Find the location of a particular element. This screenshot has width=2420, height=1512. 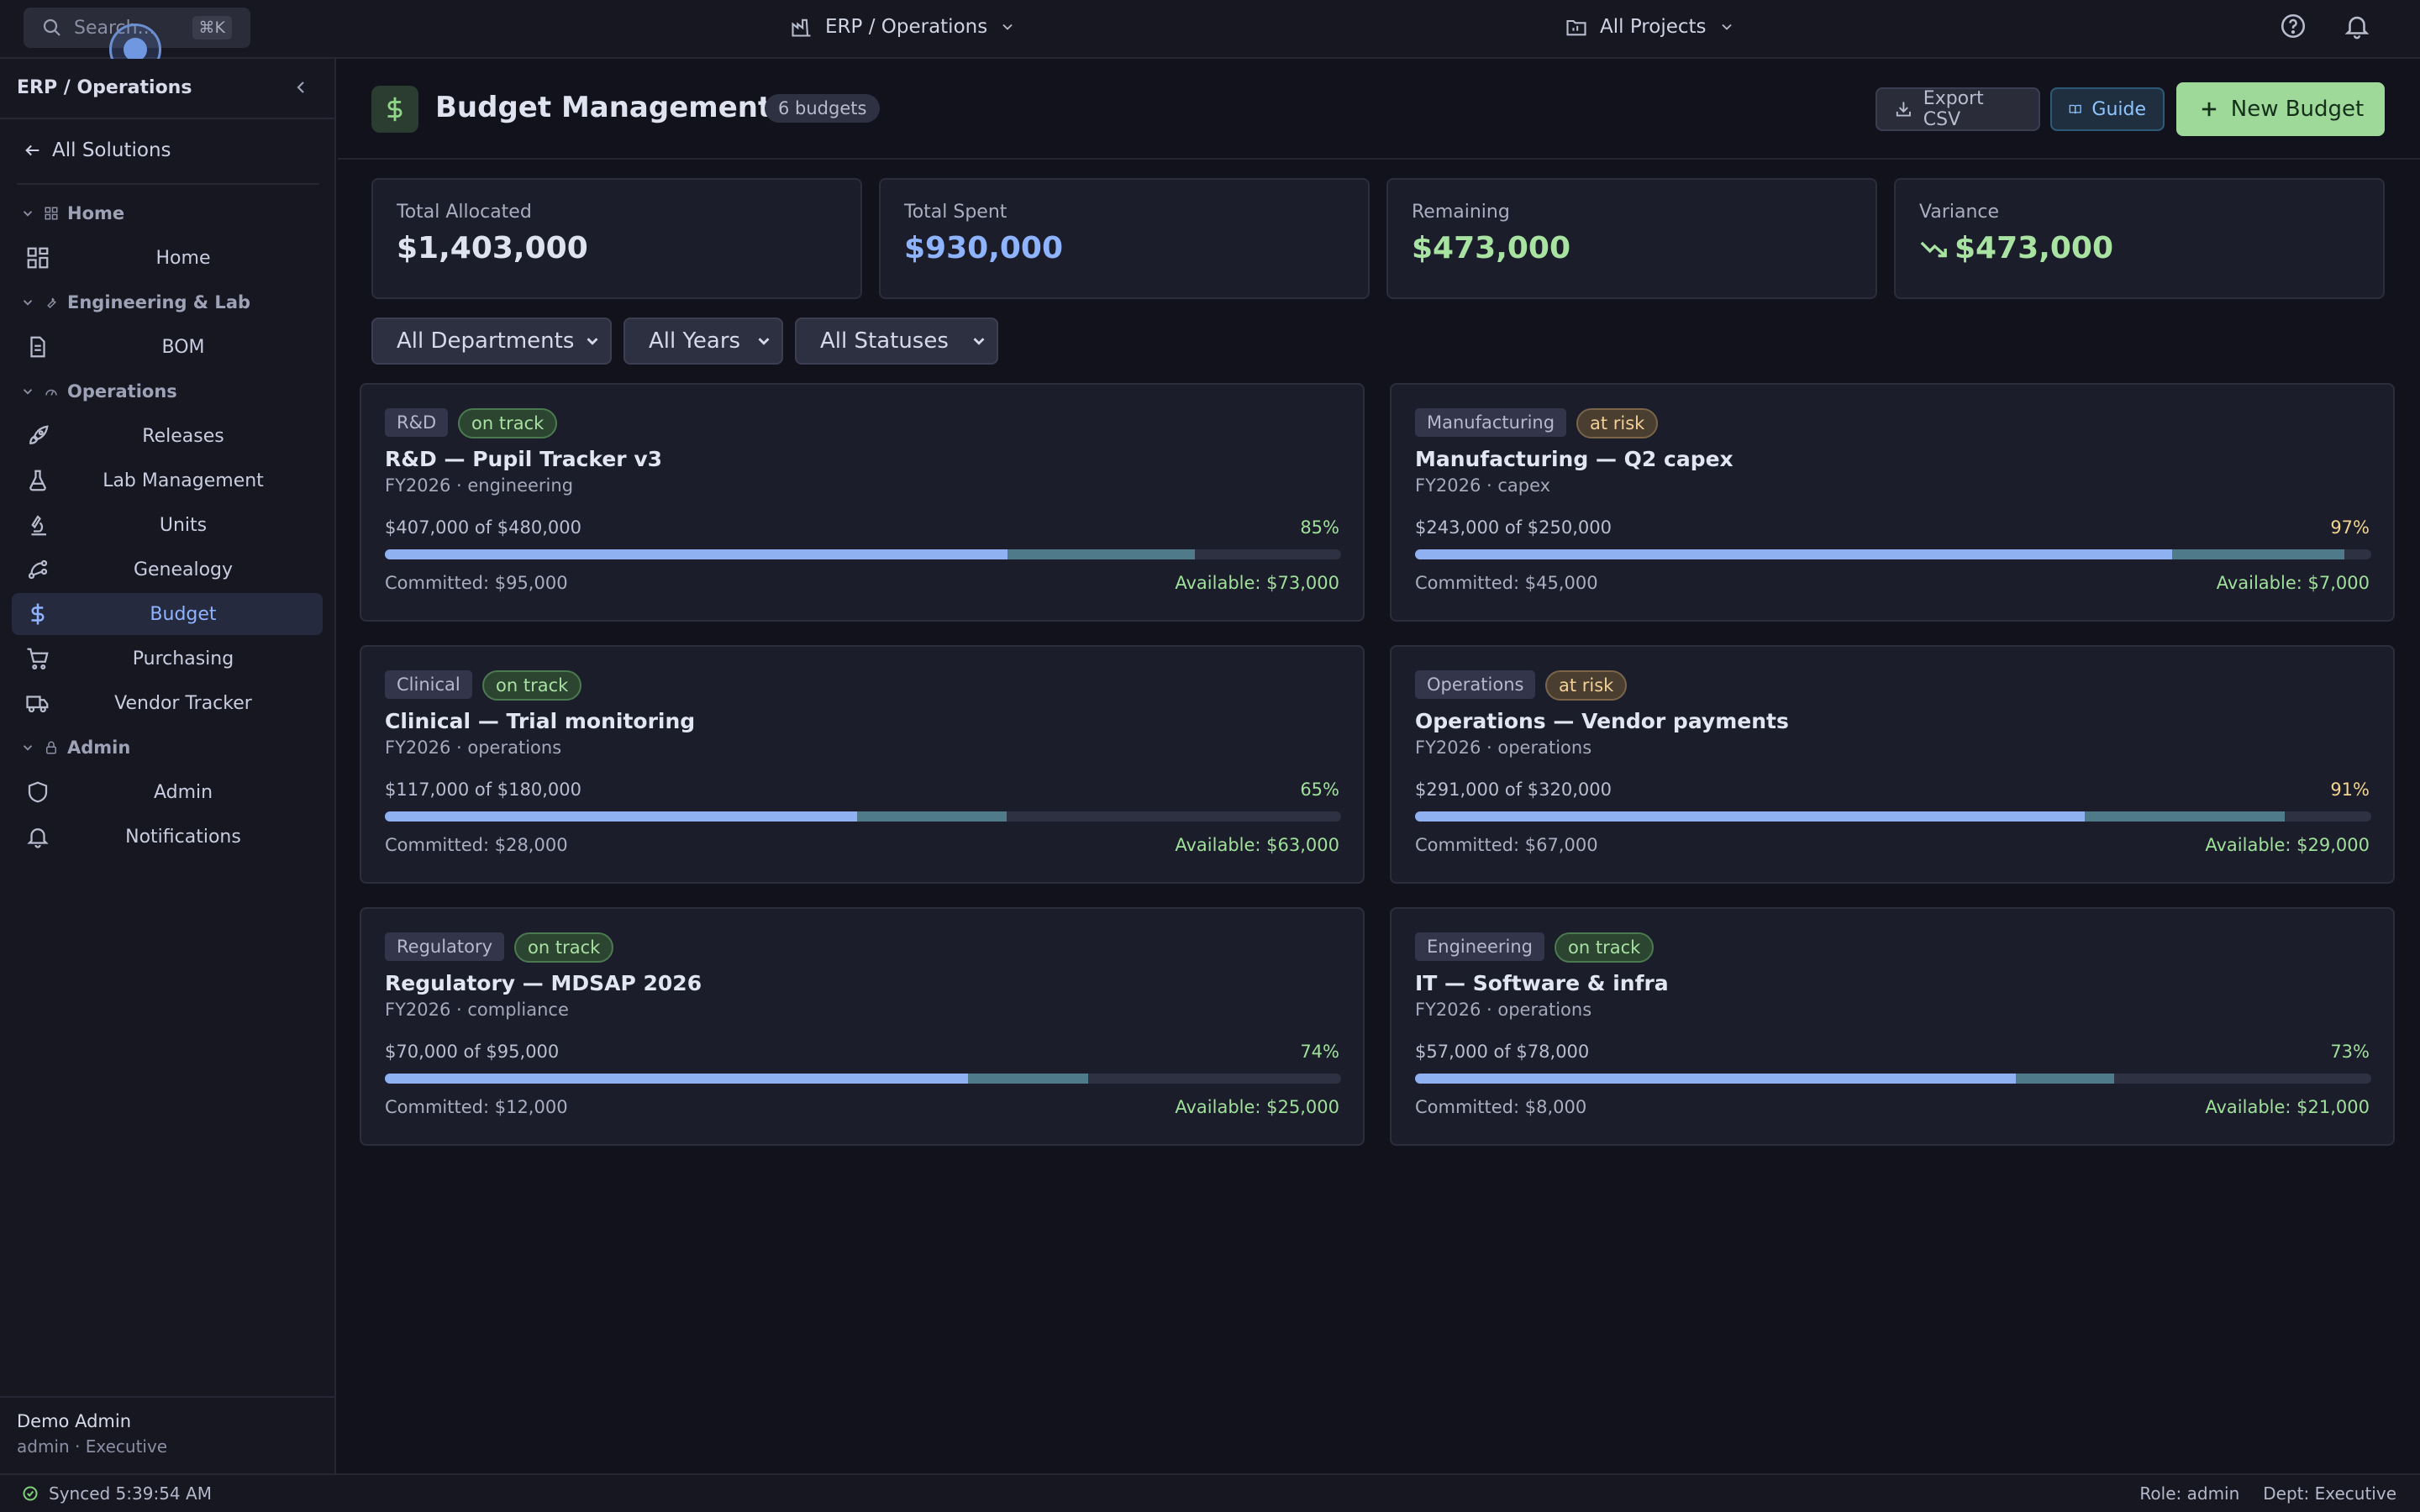

solution-switcher: ERP / Operations is located at coordinates (903, 27).